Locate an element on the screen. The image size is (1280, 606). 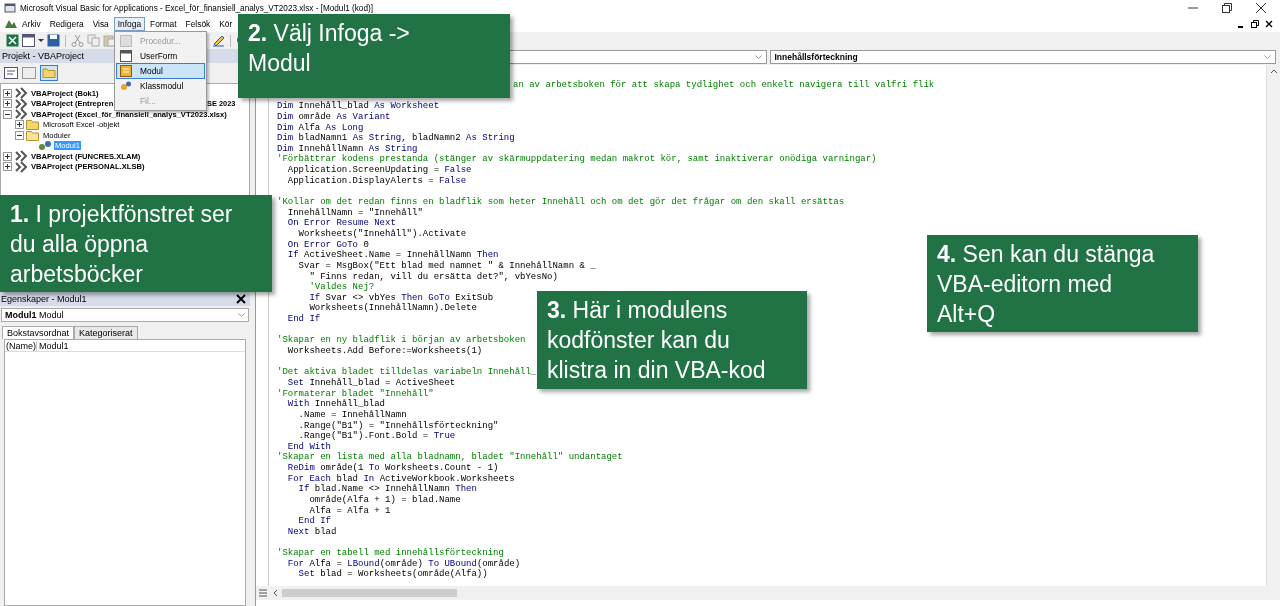
menu-item: UserForm is located at coordinates (160, 56).